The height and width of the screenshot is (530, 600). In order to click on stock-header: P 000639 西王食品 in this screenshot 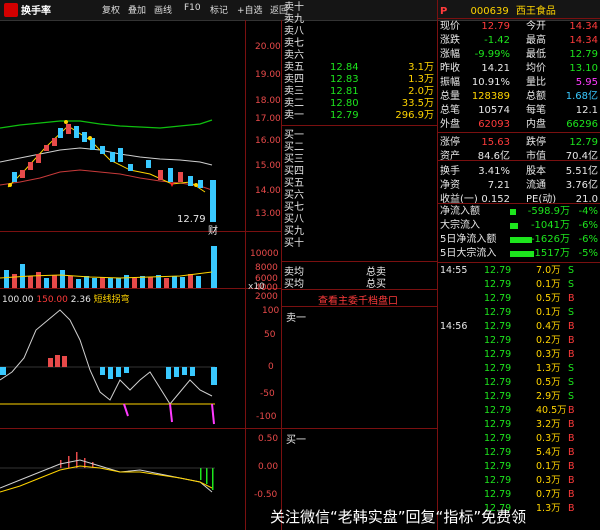, I will do `click(520, 10)`.